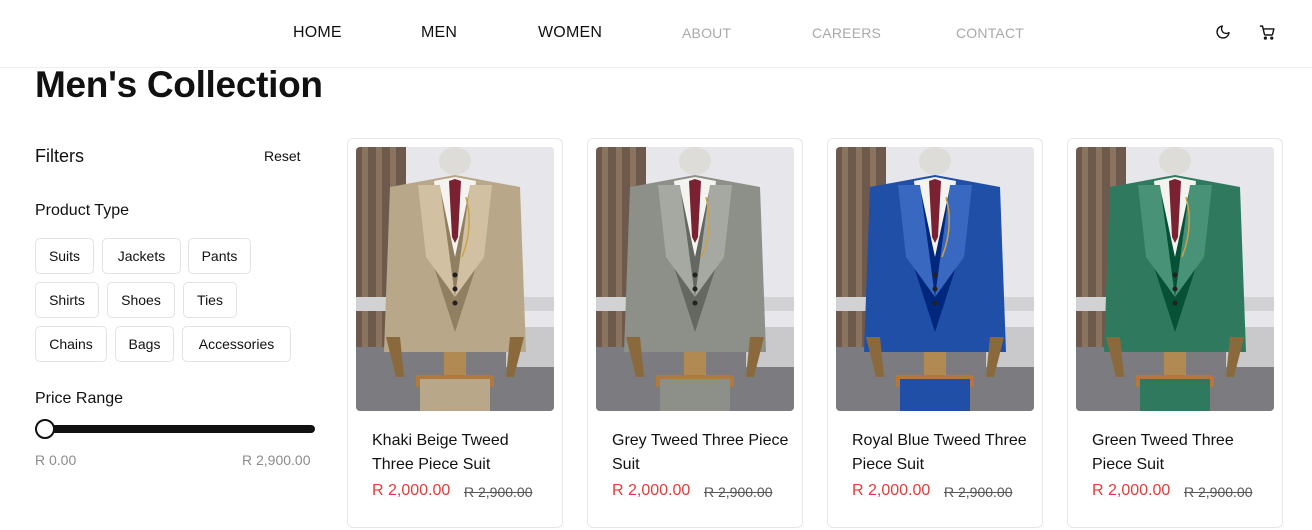 The width and height of the screenshot is (1312, 530). I want to click on price-range-track, so click(175, 429).